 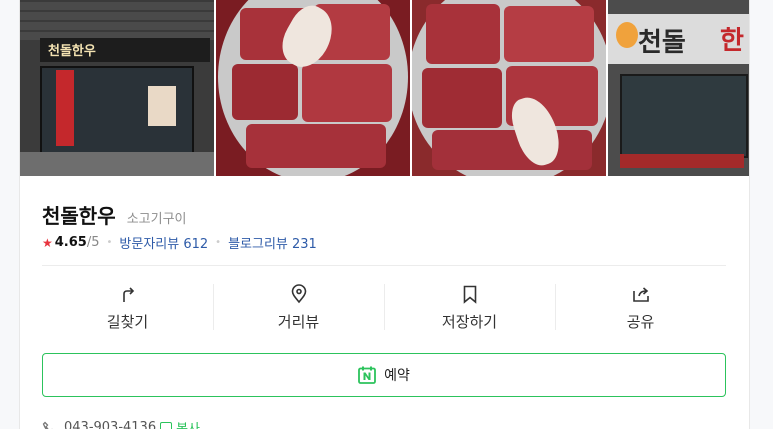 I want to click on meta-row: ★ 4.65 /5 • 방문자리뷰 612 • 블로그리뷰 231, so click(x=179, y=242).